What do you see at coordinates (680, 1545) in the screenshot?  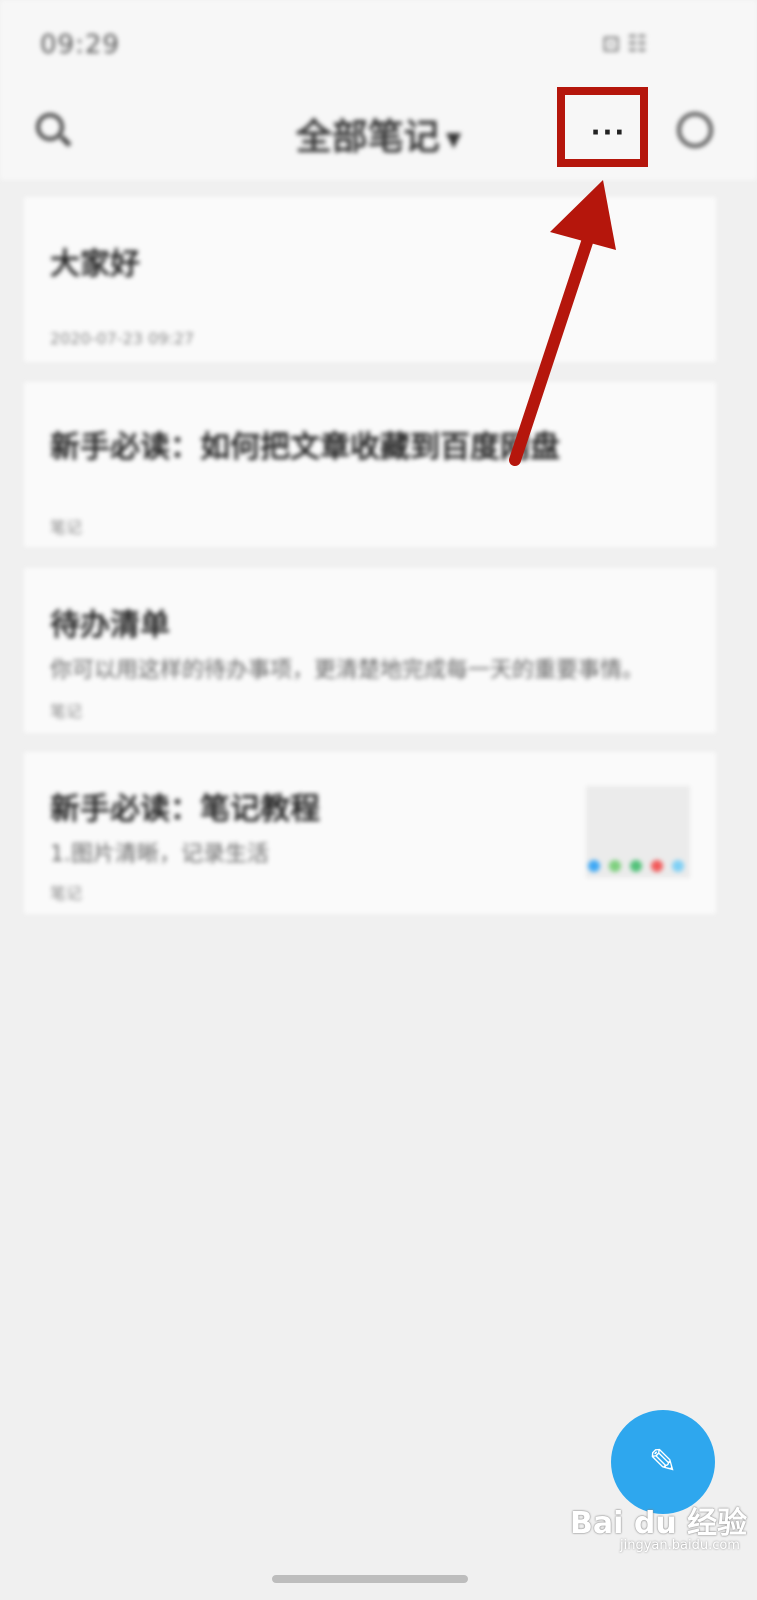 I see `watermark-url: jingyan.baidu.com` at bounding box center [680, 1545].